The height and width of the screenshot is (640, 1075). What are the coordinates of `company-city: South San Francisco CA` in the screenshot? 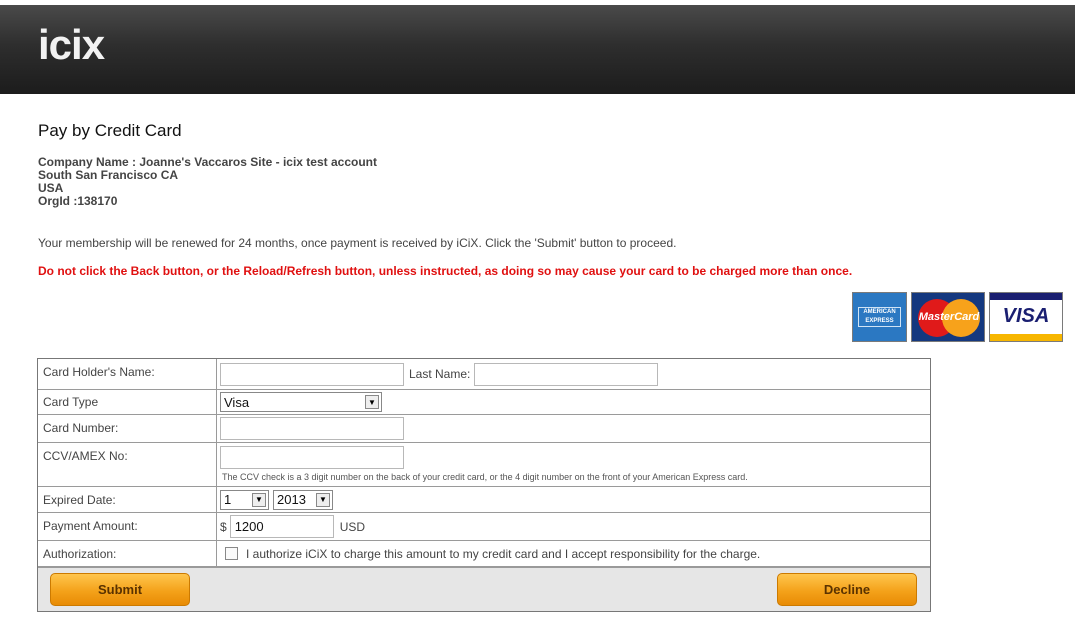 It's located at (108, 175).